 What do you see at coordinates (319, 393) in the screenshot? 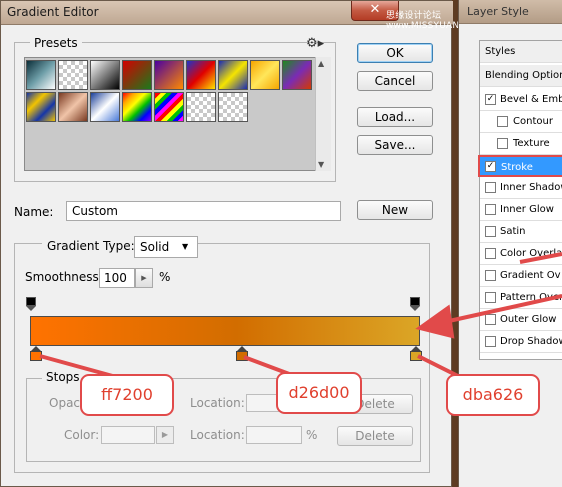
I see `callout-color-2: d26d00` at bounding box center [319, 393].